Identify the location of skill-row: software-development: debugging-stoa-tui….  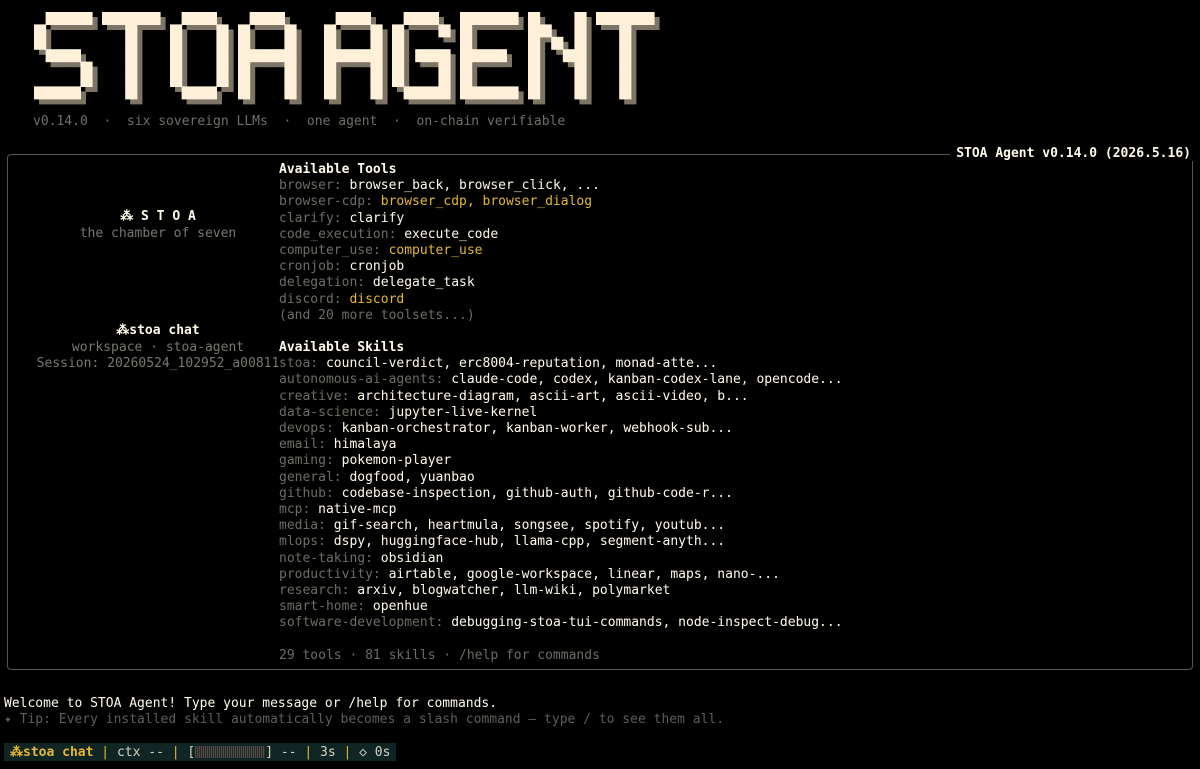
(561, 623).